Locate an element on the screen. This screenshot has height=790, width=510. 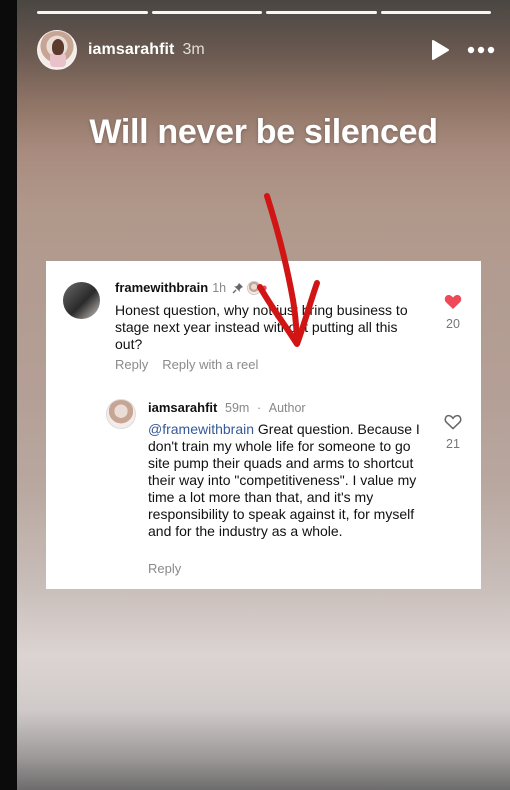
reply-username: iamsarahfit is located at coordinates (183, 407).